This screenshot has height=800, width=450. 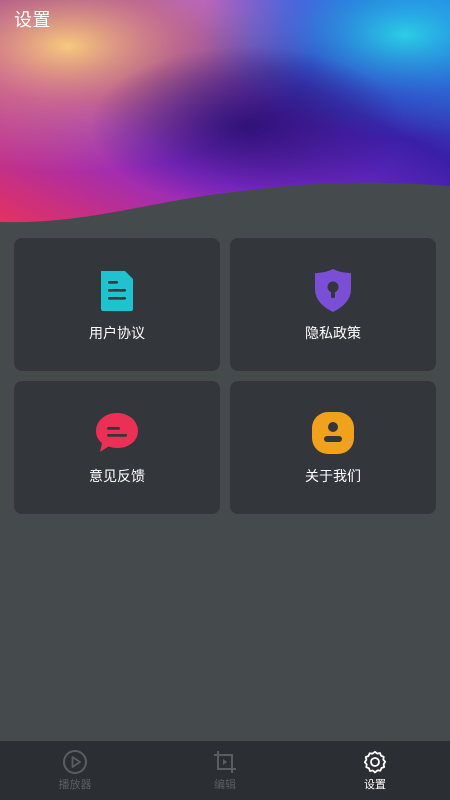 I want to click on edit-crop-icon, so click(x=225, y=762).